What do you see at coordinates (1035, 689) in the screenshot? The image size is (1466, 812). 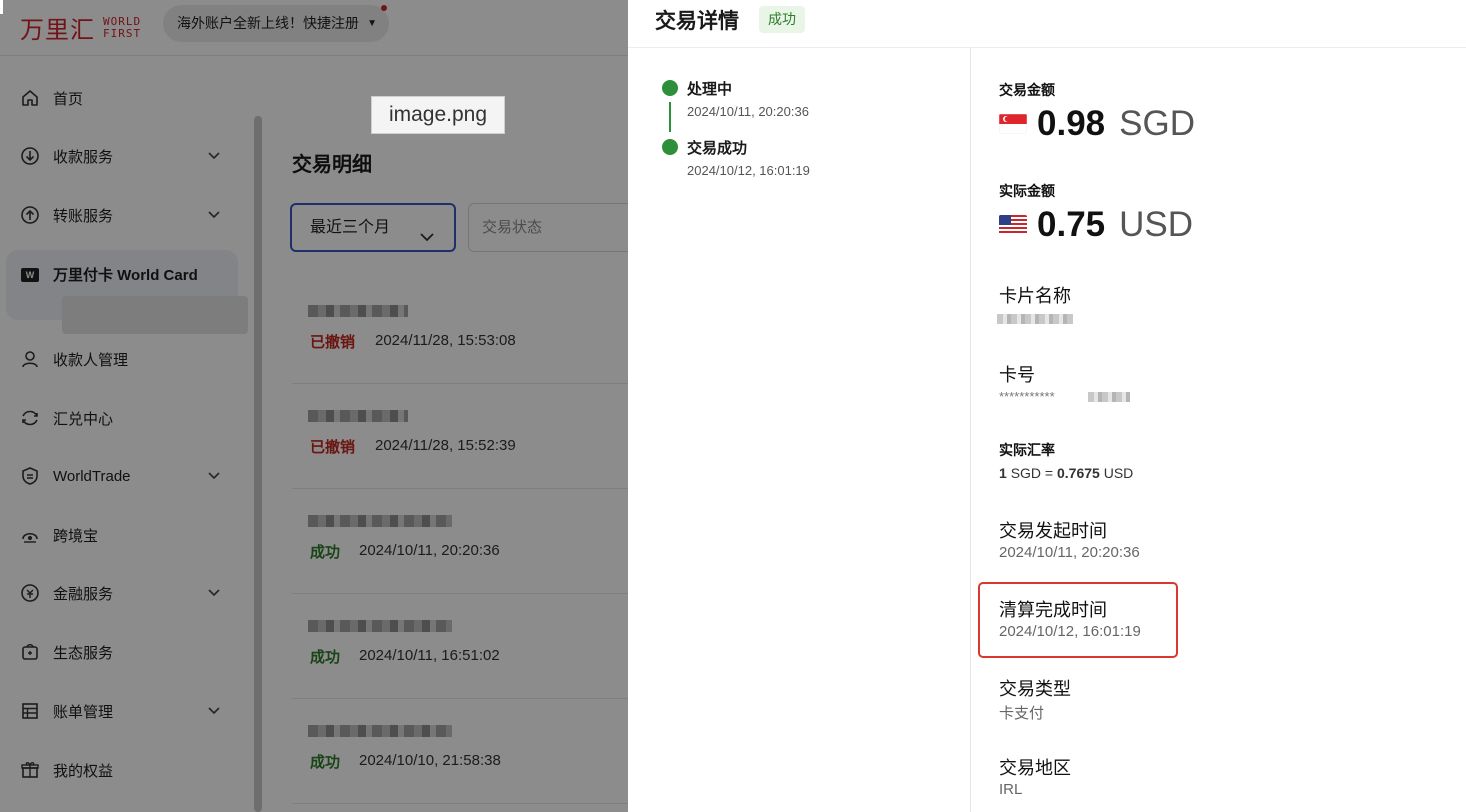 I see `transaction-type-label: 交易类型` at bounding box center [1035, 689].